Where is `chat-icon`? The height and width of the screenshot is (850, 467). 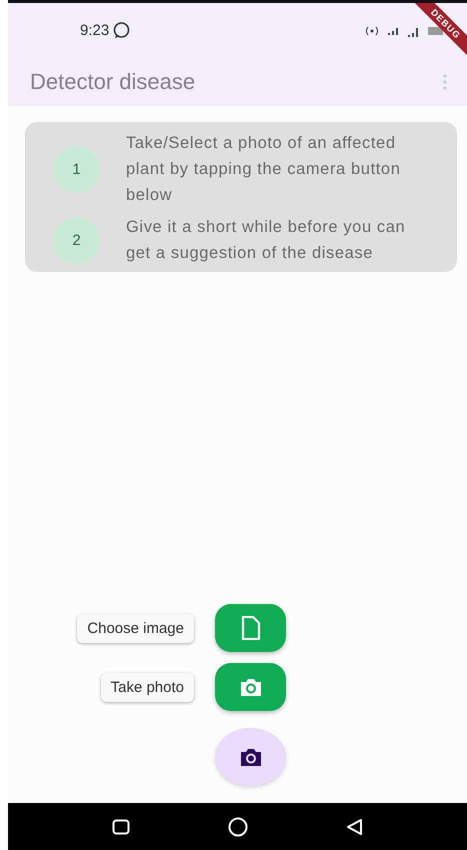 chat-icon is located at coordinates (121, 30).